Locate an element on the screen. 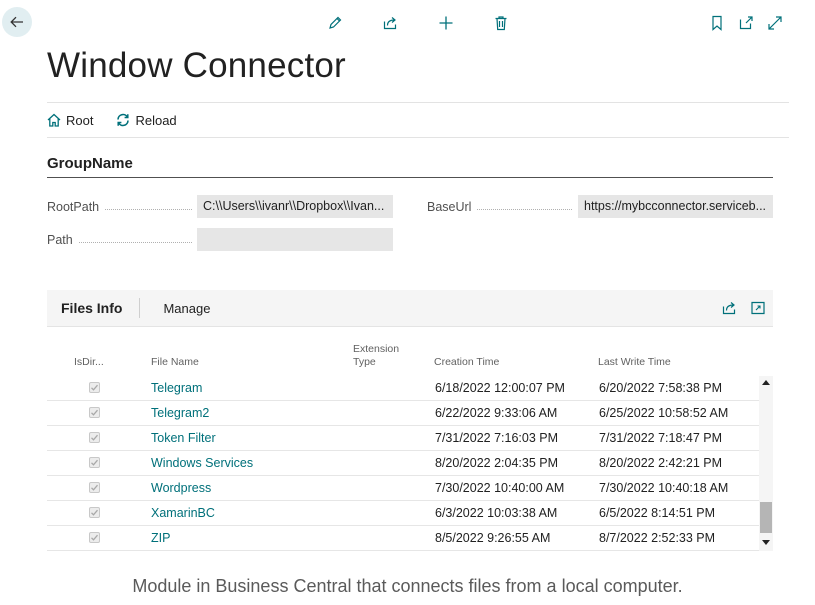 Image resolution: width=815 pixels, height=605 pixels. add-icon is located at coordinates (446, 23).